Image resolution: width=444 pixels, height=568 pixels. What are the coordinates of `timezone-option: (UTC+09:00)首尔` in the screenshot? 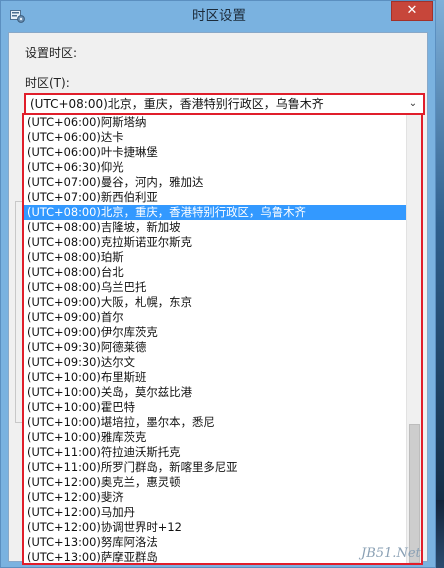 It's located at (215, 317).